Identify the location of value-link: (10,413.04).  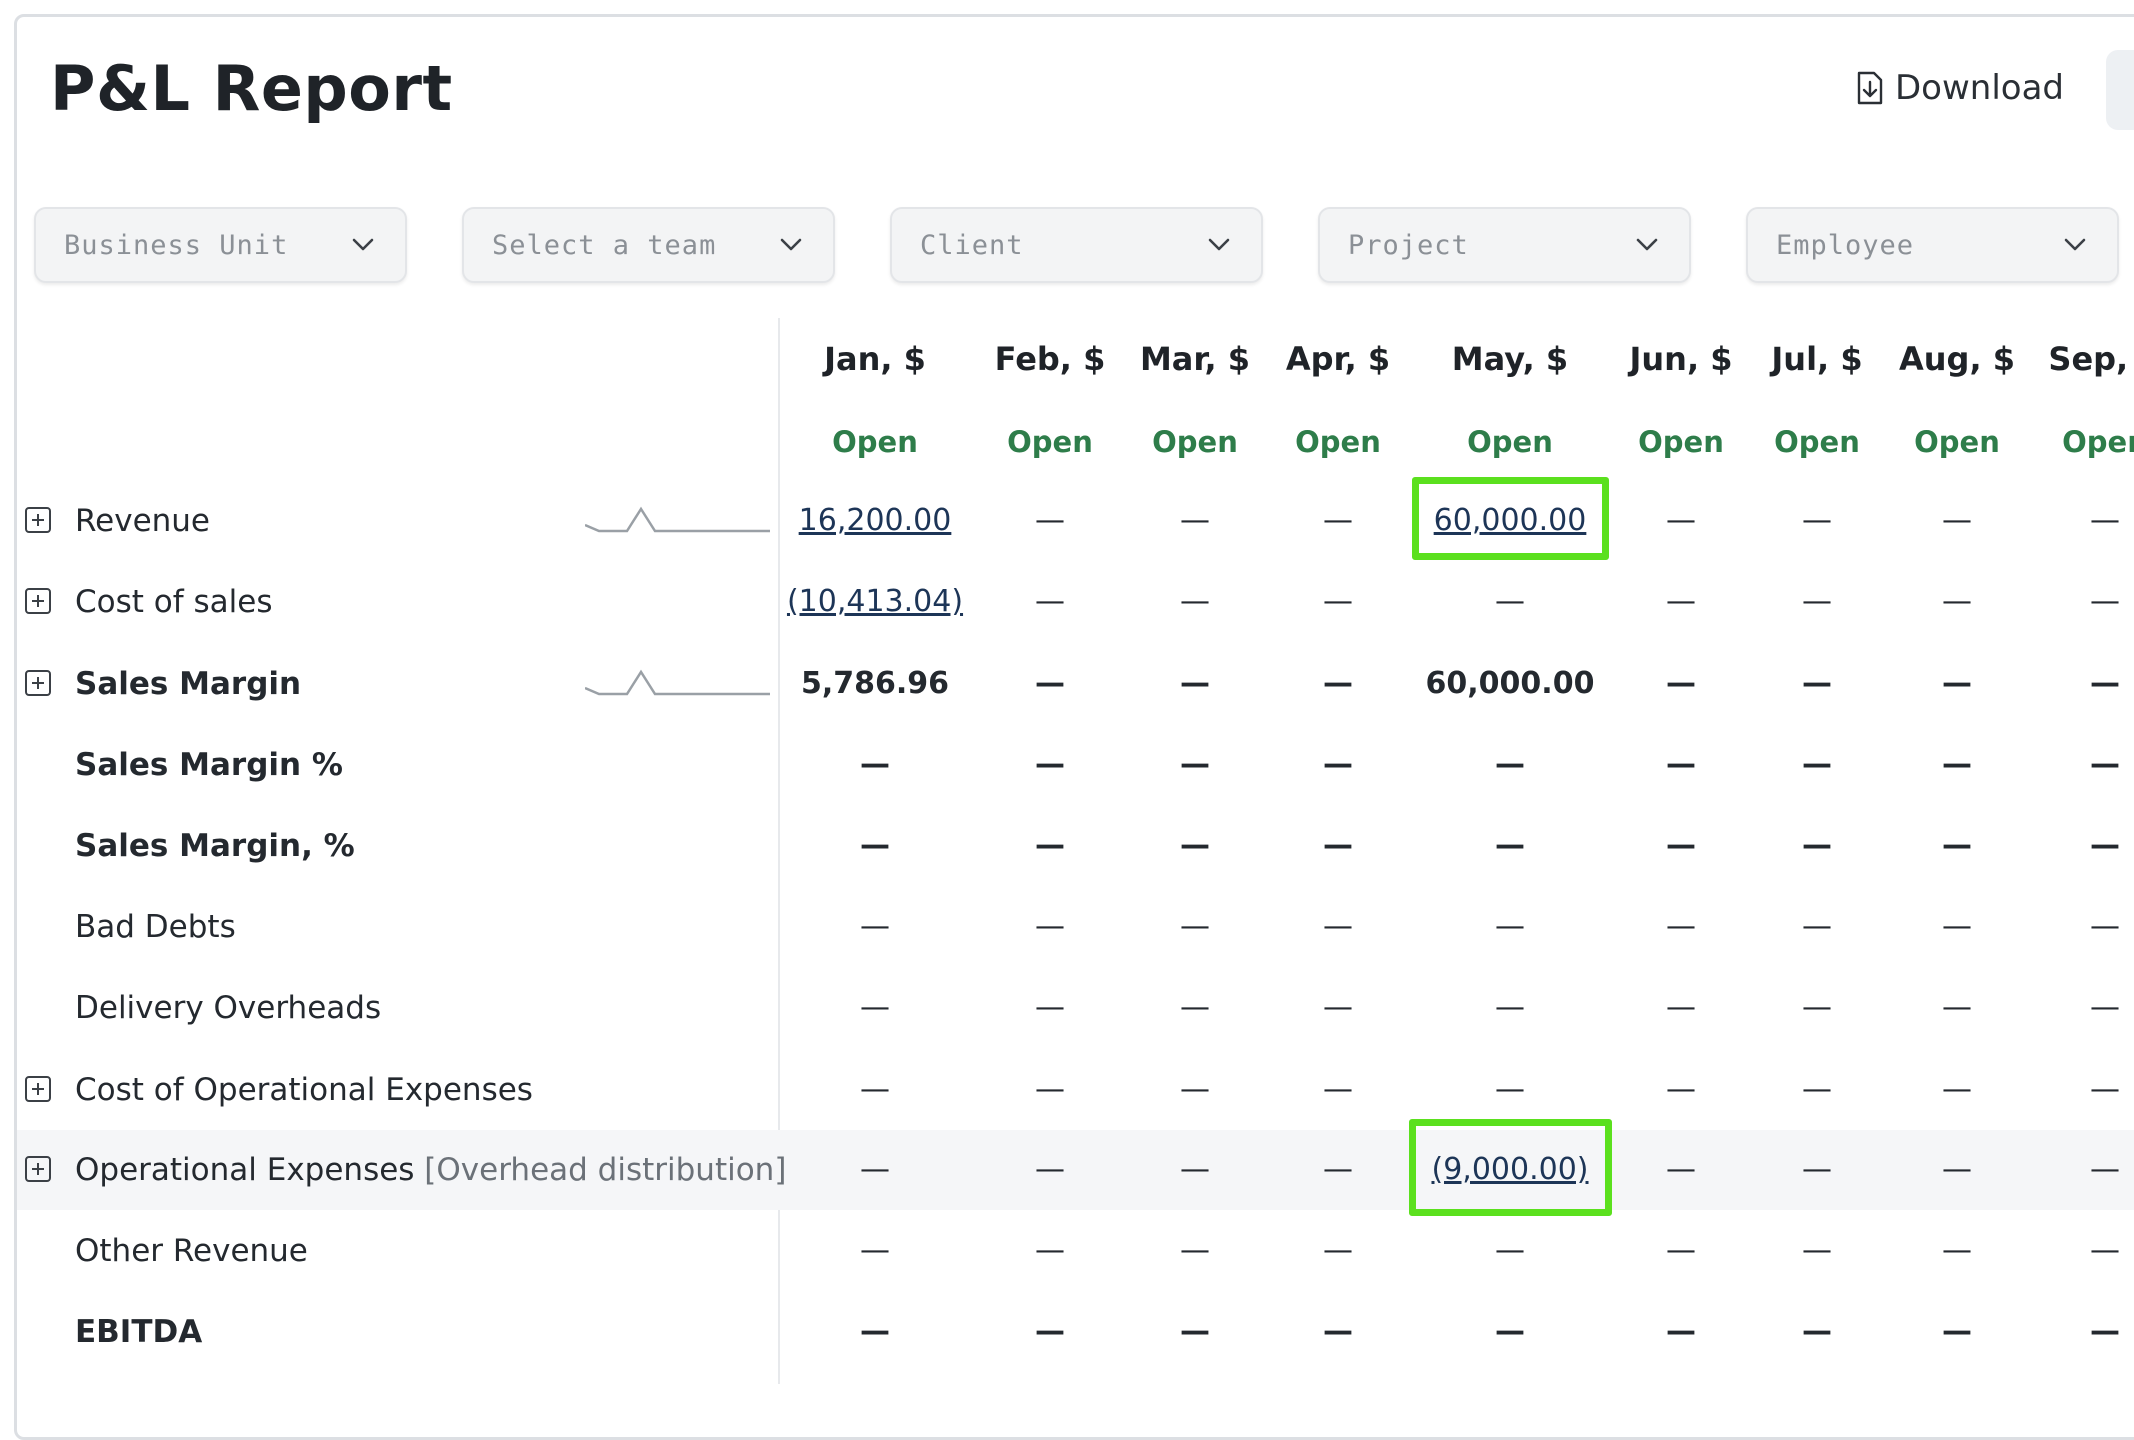
(875, 601).